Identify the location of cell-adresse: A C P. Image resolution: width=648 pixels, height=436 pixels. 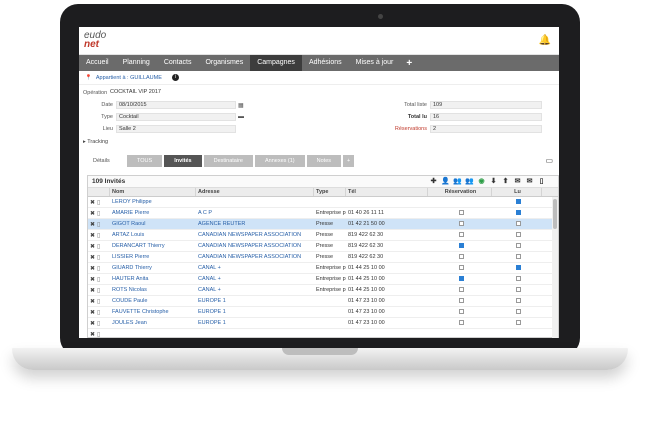
(255, 213).